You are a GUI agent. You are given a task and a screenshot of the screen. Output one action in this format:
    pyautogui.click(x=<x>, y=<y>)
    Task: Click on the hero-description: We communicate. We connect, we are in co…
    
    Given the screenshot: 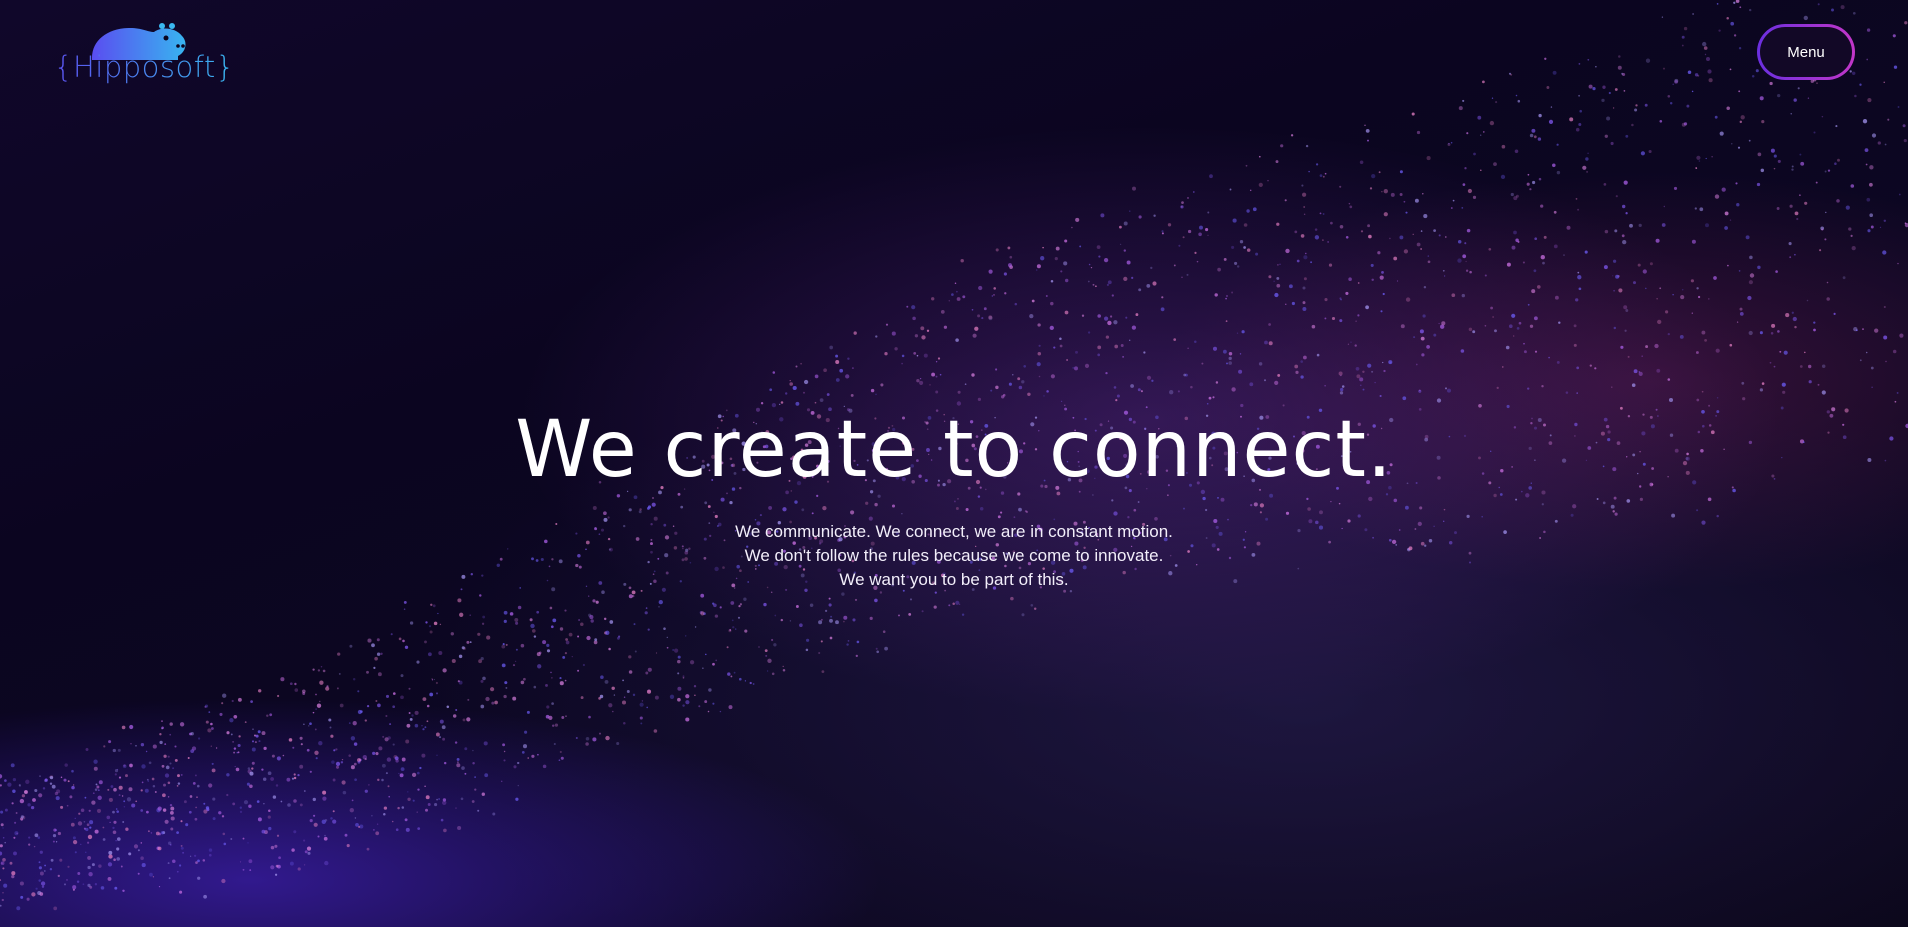 What is the action you would take?
    pyautogui.click(x=954, y=556)
    